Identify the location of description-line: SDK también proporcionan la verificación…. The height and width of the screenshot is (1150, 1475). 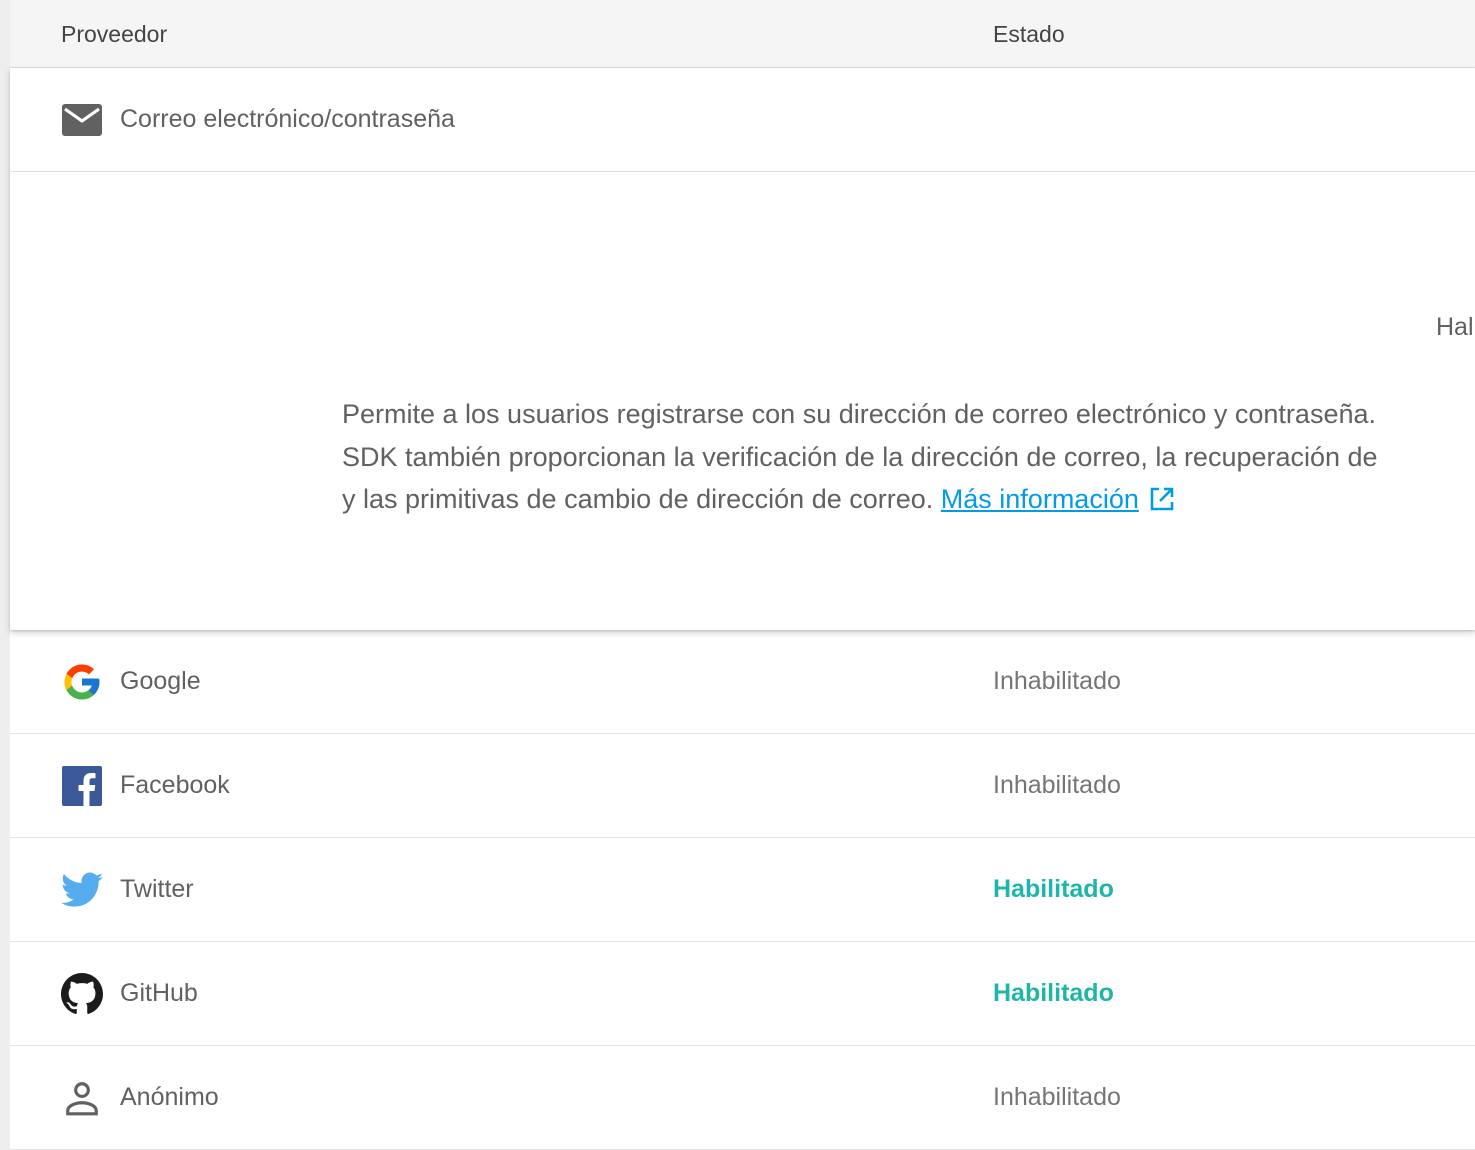
(860, 456).